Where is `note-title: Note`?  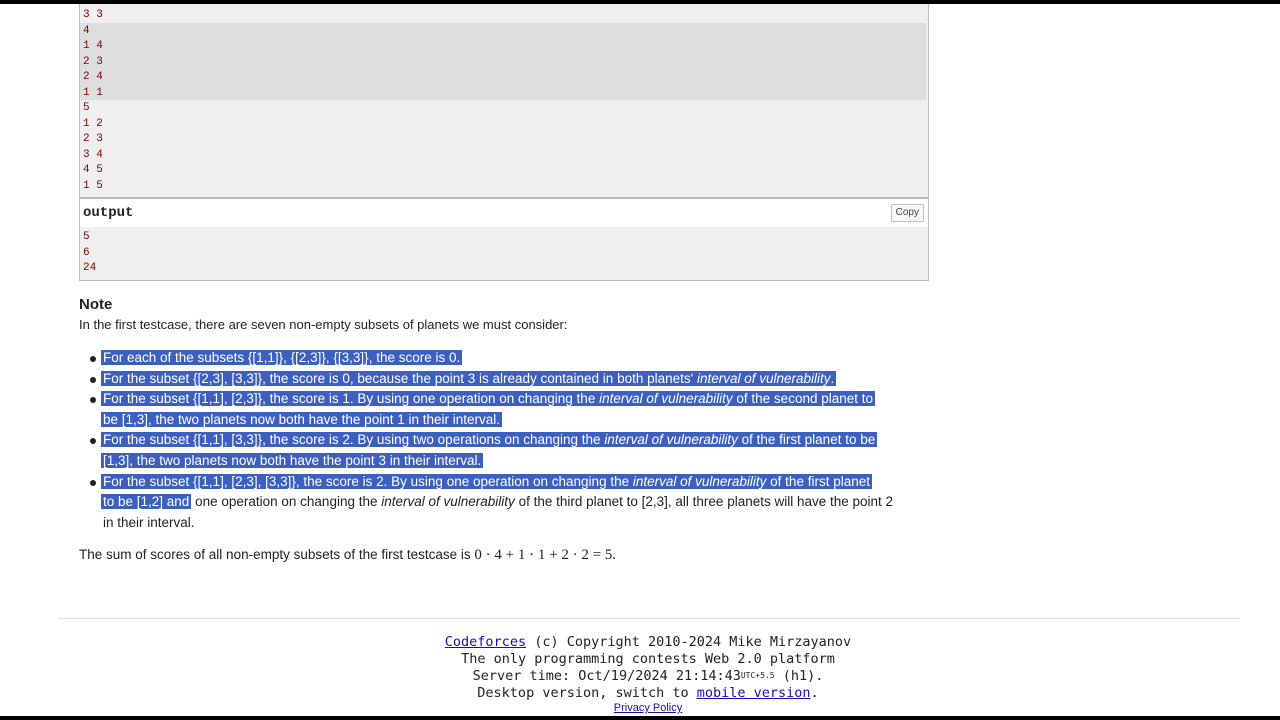
note-title: Note is located at coordinates (96, 304).